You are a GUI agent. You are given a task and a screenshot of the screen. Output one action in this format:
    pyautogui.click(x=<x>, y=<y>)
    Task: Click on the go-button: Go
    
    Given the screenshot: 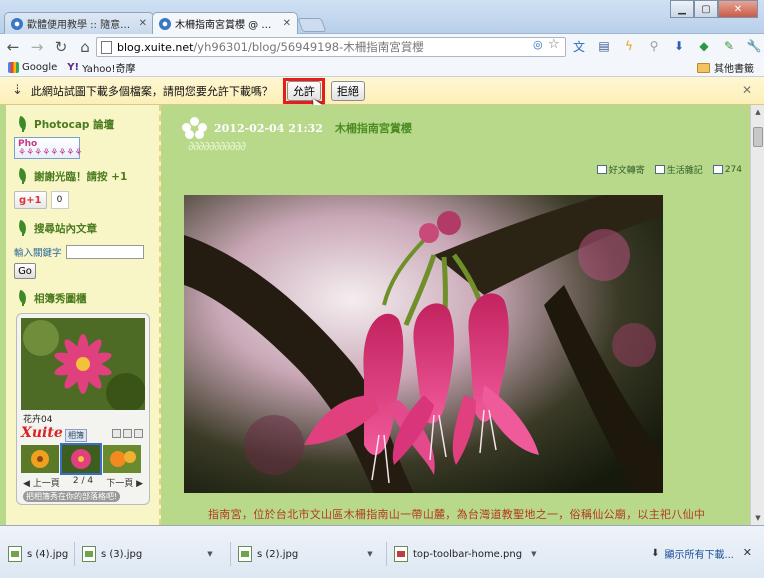 What is the action you would take?
    pyautogui.click(x=25, y=271)
    